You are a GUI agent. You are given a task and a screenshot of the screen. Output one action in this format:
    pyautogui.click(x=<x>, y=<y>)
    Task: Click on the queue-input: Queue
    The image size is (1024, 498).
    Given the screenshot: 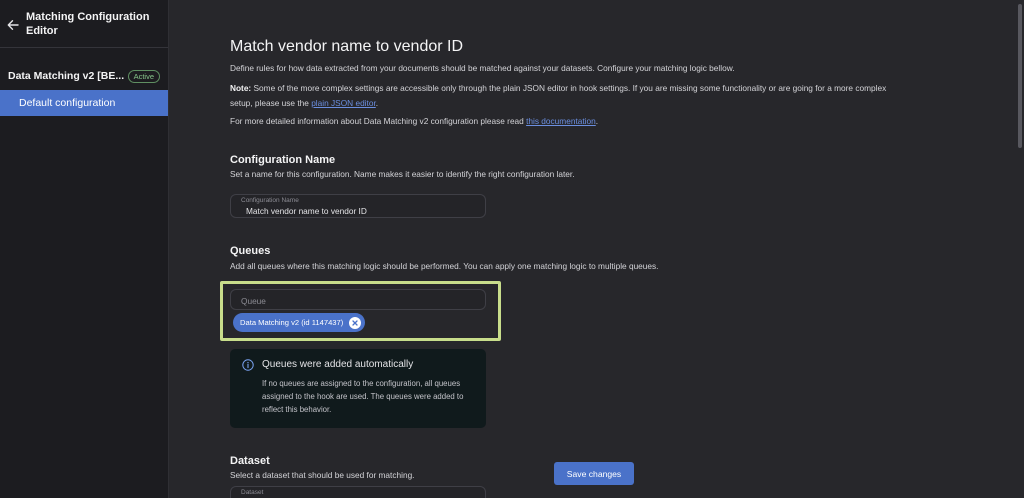 What is the action you would take?
    pyautogui.click(x=358, y=299)
    